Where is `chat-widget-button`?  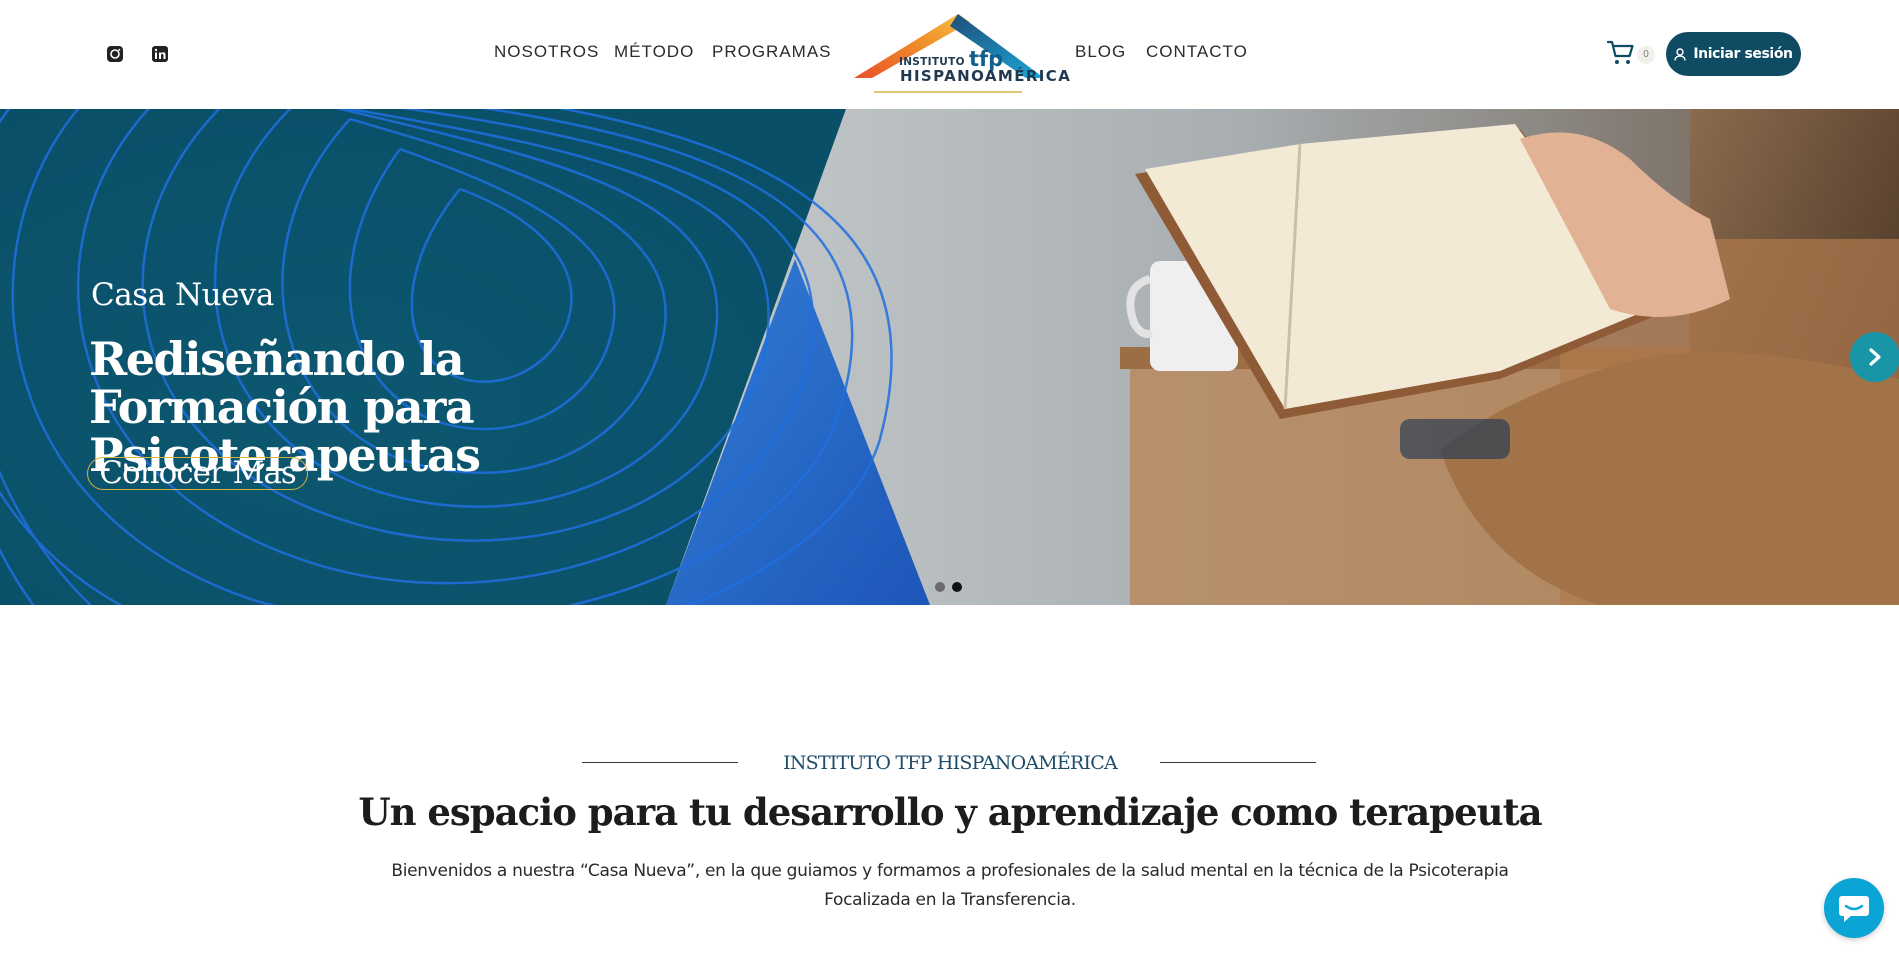
chat-widget-button is located at coordinates (1854, 908).